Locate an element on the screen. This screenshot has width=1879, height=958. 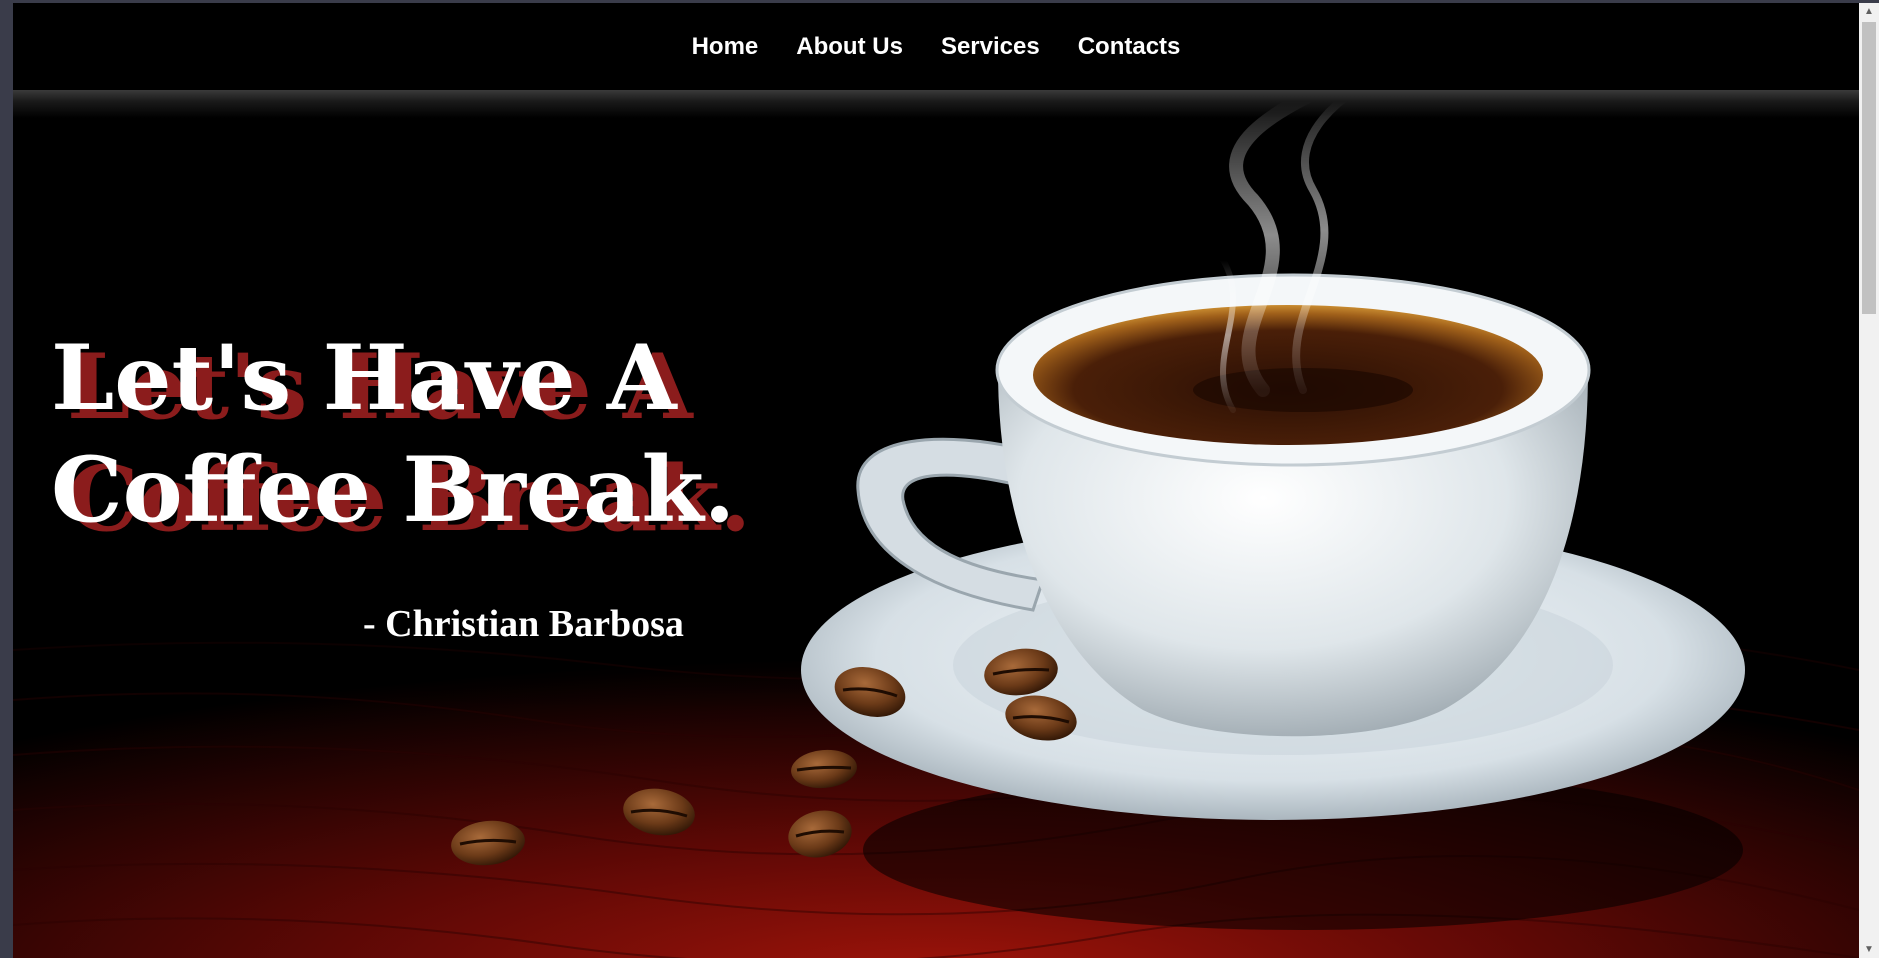
nav-link-contacts: Contacts is located at coordinates (1129, 46).